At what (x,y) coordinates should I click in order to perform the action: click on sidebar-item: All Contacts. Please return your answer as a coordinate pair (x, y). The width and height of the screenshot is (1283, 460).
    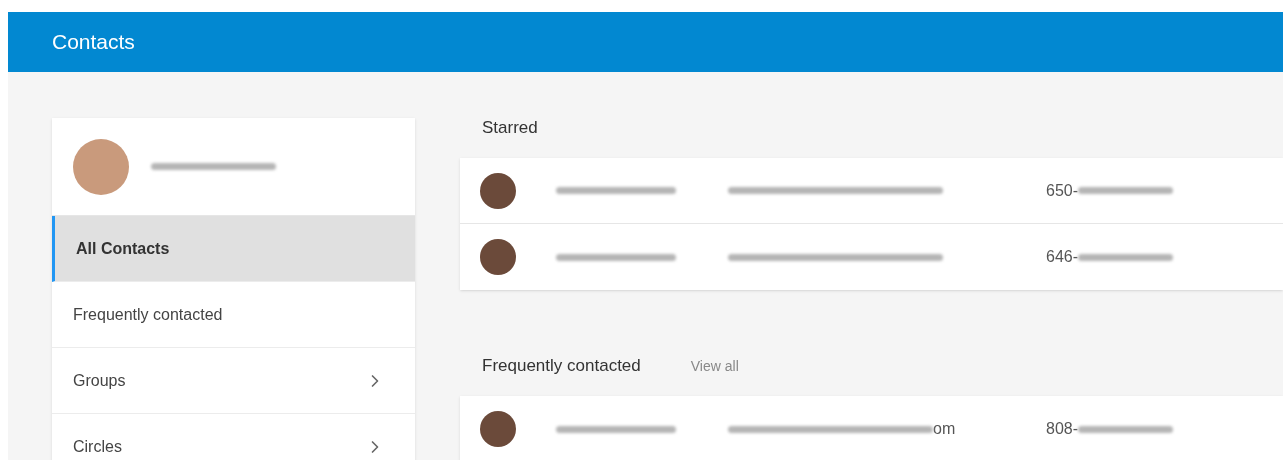
    Looking at the image, I should click on (233, 249).